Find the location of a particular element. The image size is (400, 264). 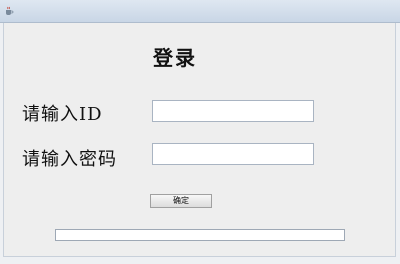

password-input is located at coordinates (233, 154).